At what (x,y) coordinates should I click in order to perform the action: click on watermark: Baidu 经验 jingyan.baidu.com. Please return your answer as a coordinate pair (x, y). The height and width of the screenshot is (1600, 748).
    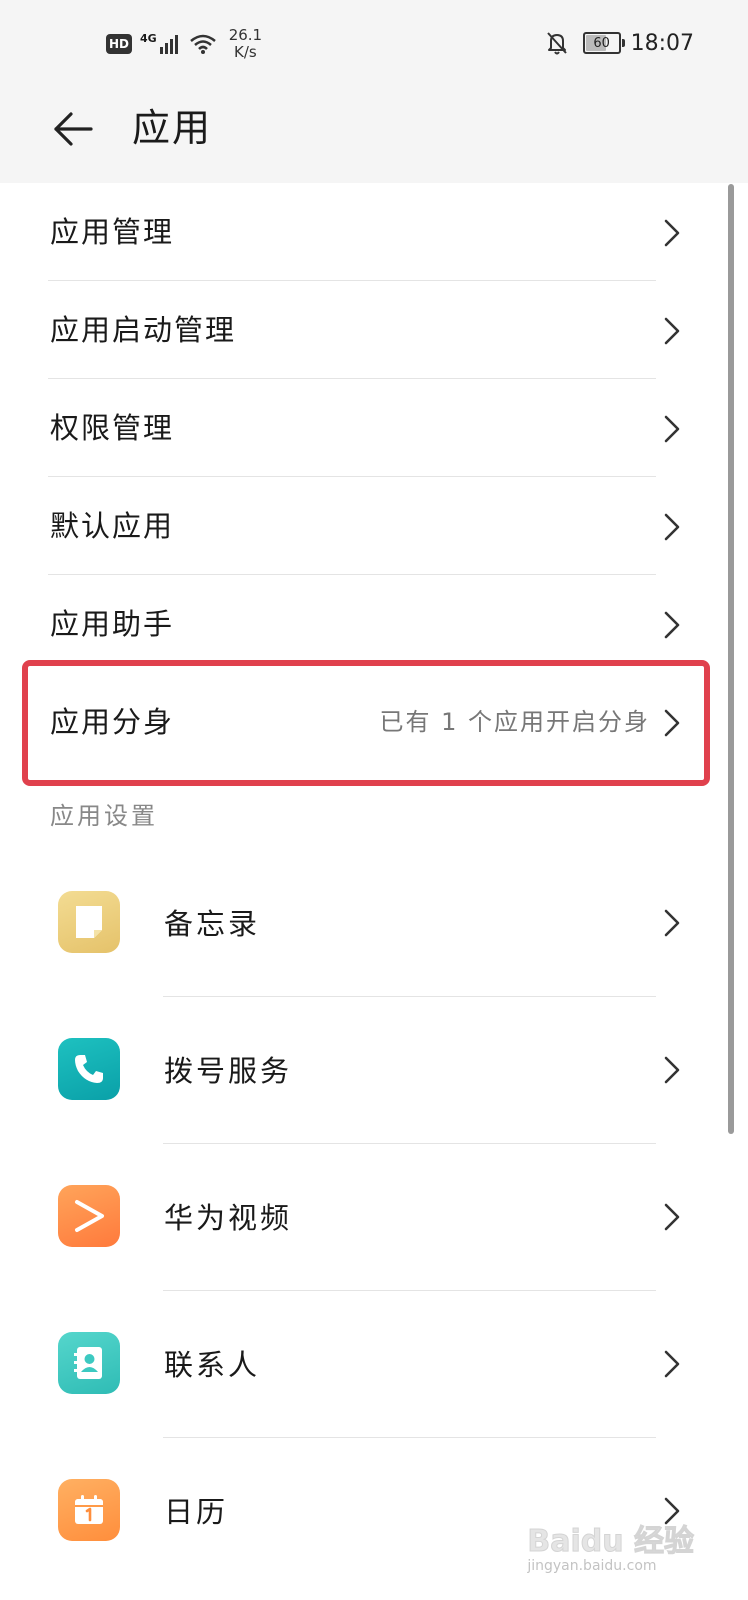
    Looking at the image, I should click on (611, 1545).